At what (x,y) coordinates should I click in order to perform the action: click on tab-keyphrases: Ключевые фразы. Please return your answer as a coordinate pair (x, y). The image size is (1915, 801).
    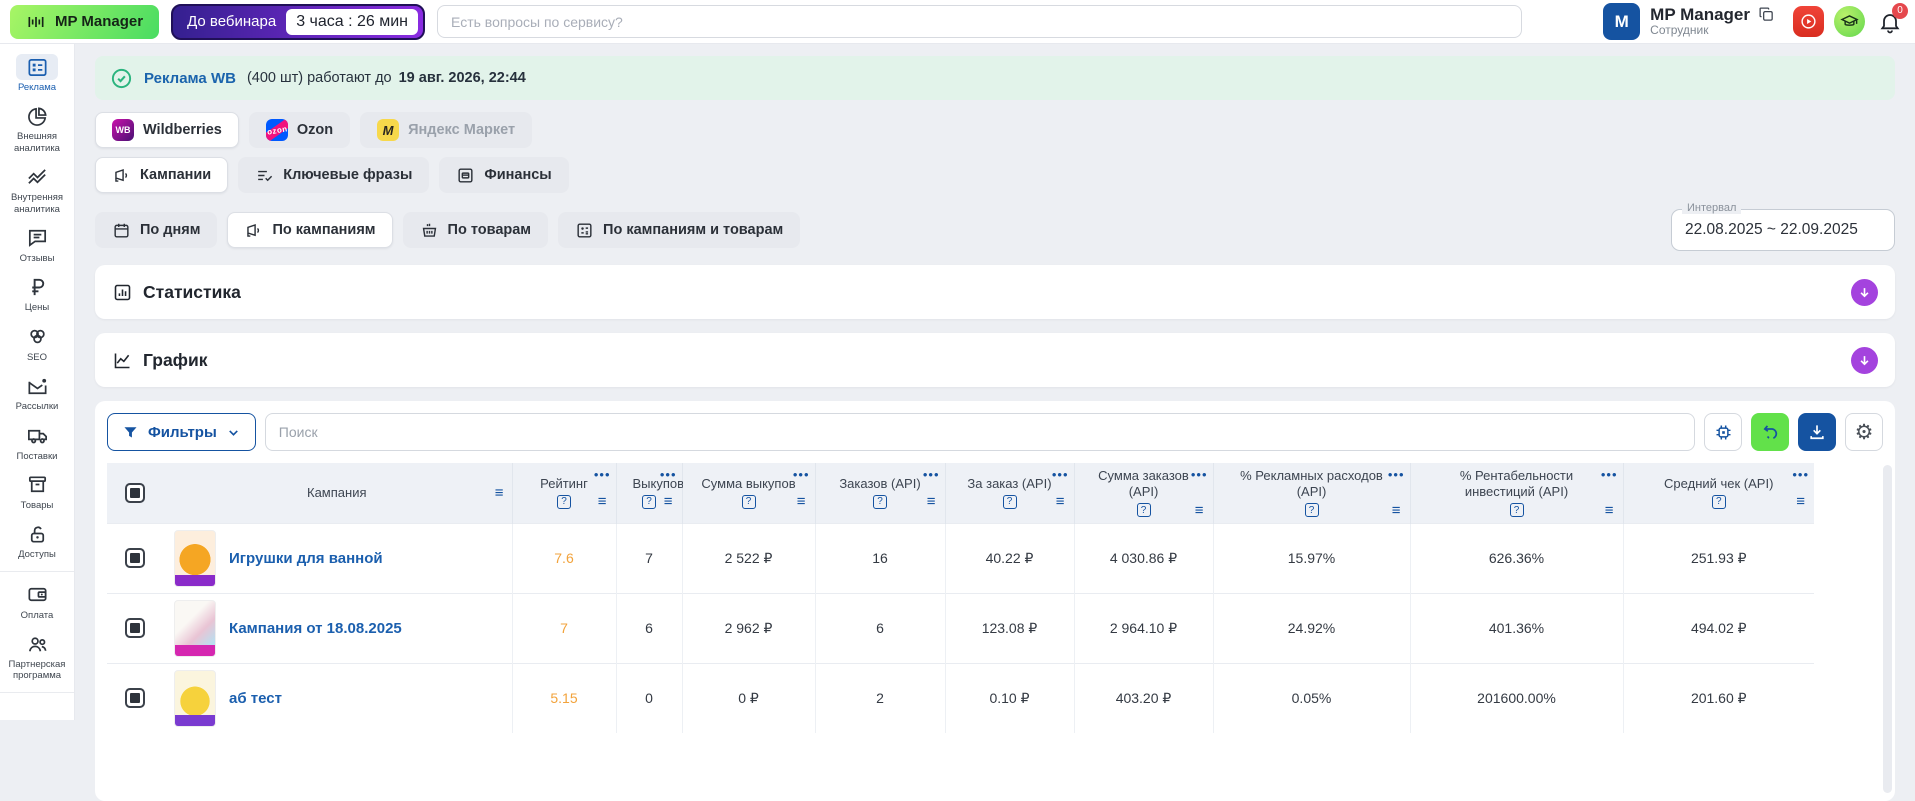
    Looking at the image, I should click on (333, 175).